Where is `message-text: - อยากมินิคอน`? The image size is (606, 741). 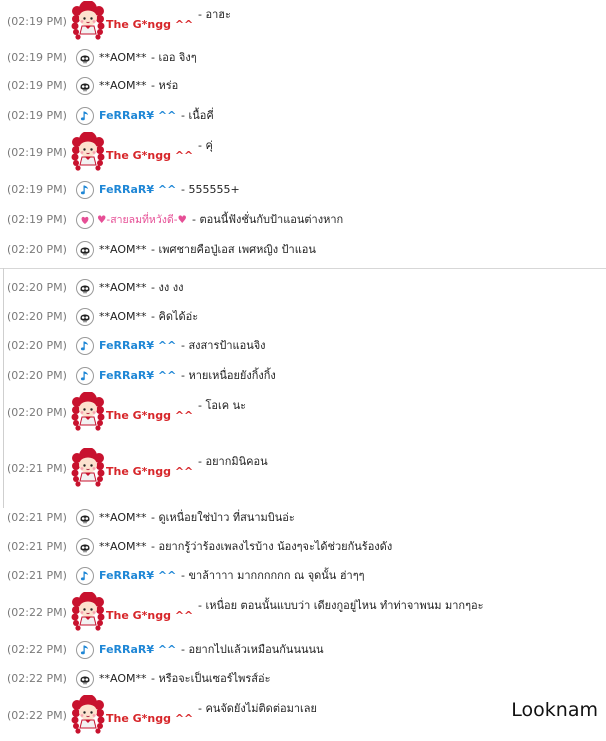
message-text: - อยากมินิคอน is located at coordinates (233, 461).